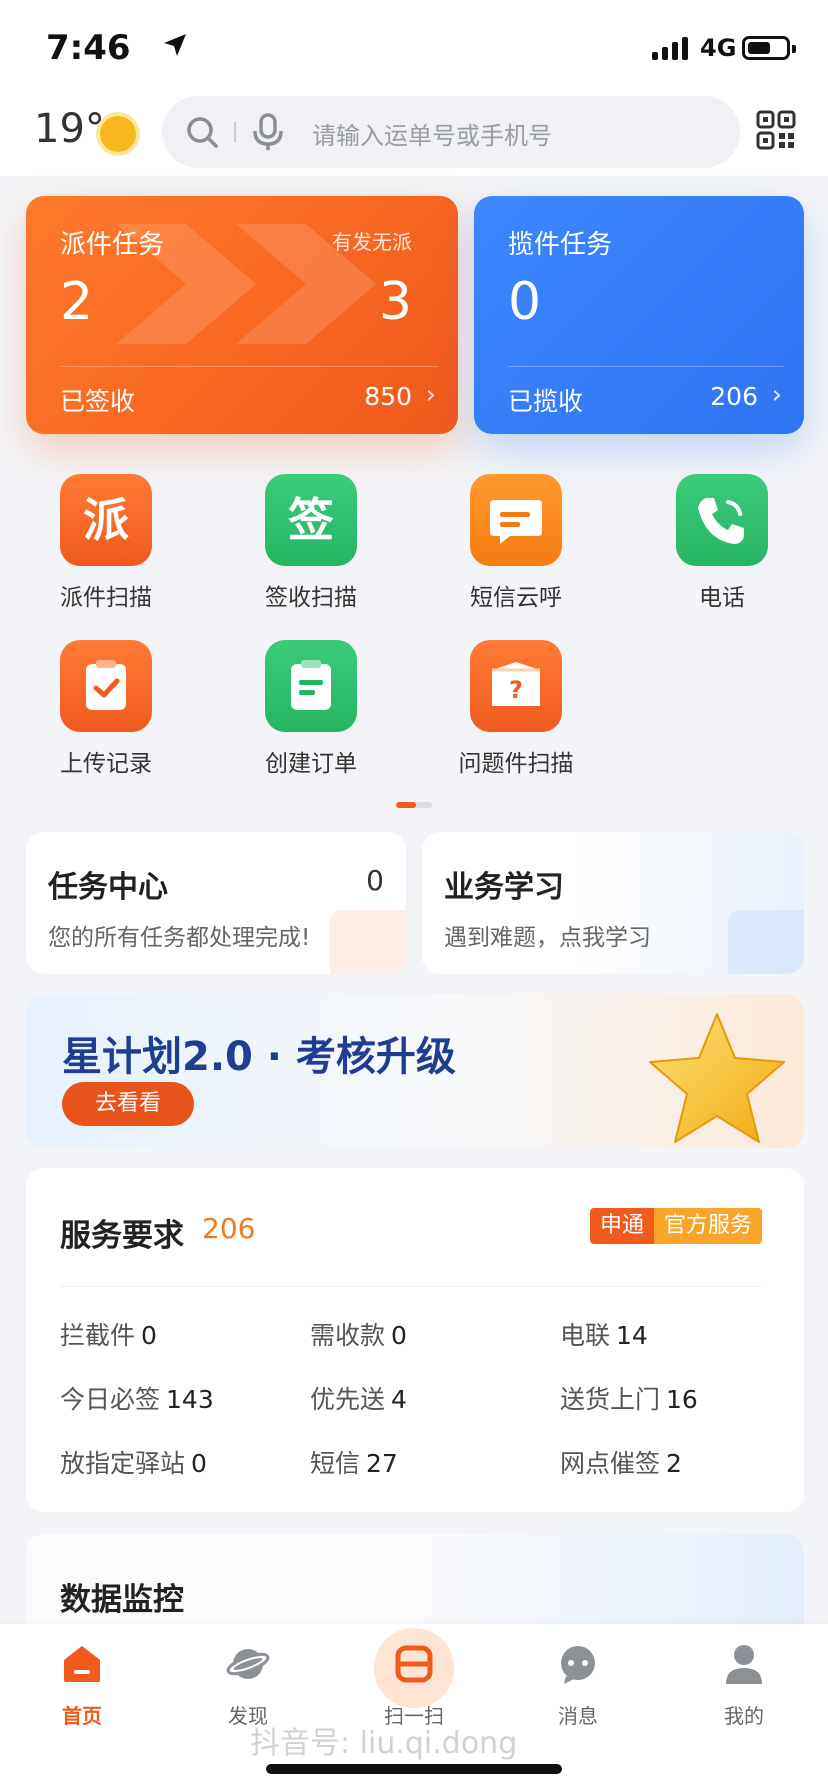 The image size is (828, 1792). I want to click on qr-code-icon, so click(776, 130).